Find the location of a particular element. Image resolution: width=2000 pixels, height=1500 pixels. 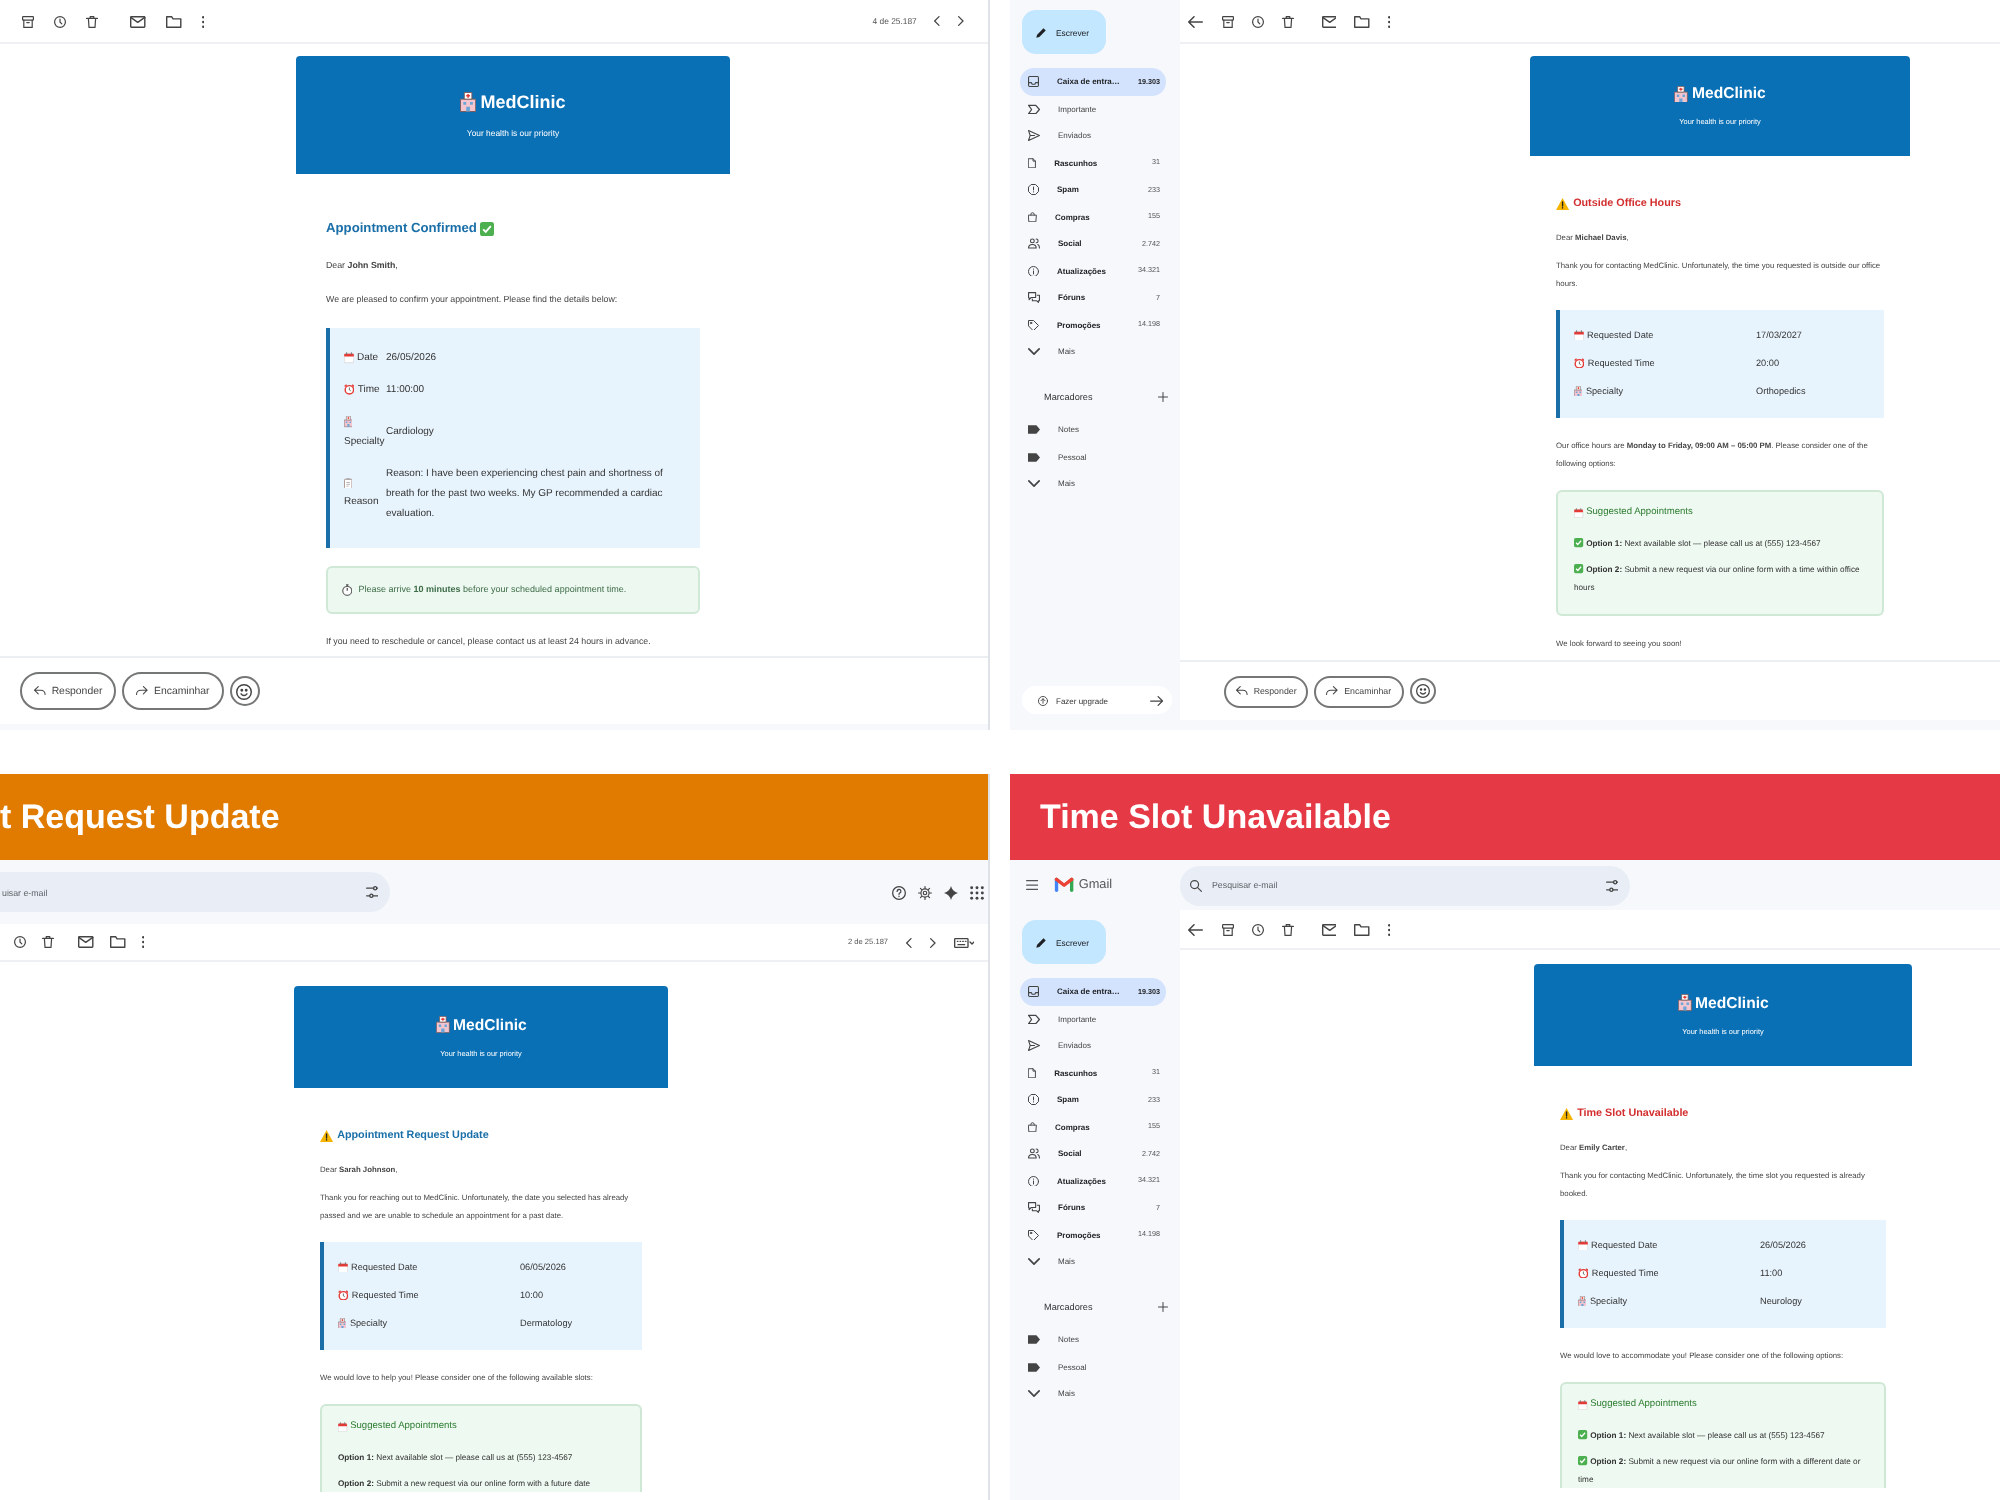

title-banner: t Request Update is located at coordinates (494, 817).